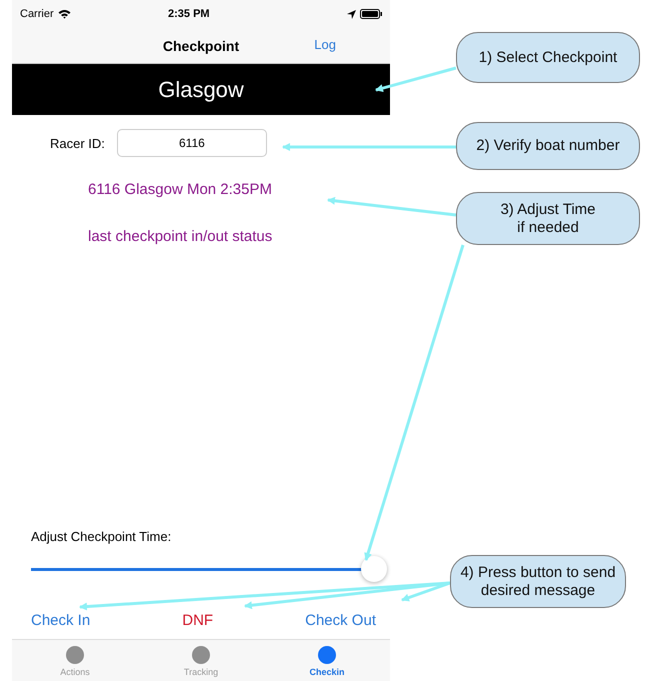 The image size is (663, 681). I want to click on action-button: DNF, so click(198, 620).